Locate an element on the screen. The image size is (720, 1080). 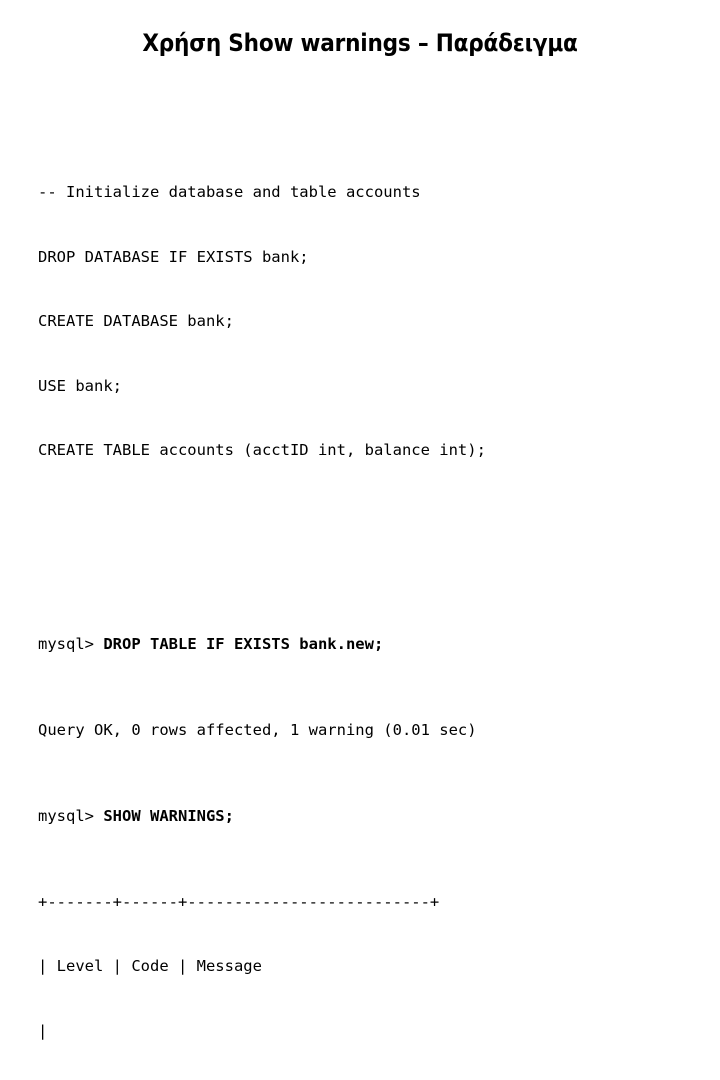
code-line-drop-database: DROP DATABASE IF EXISTS bank; is located at coordinates (173, 256).